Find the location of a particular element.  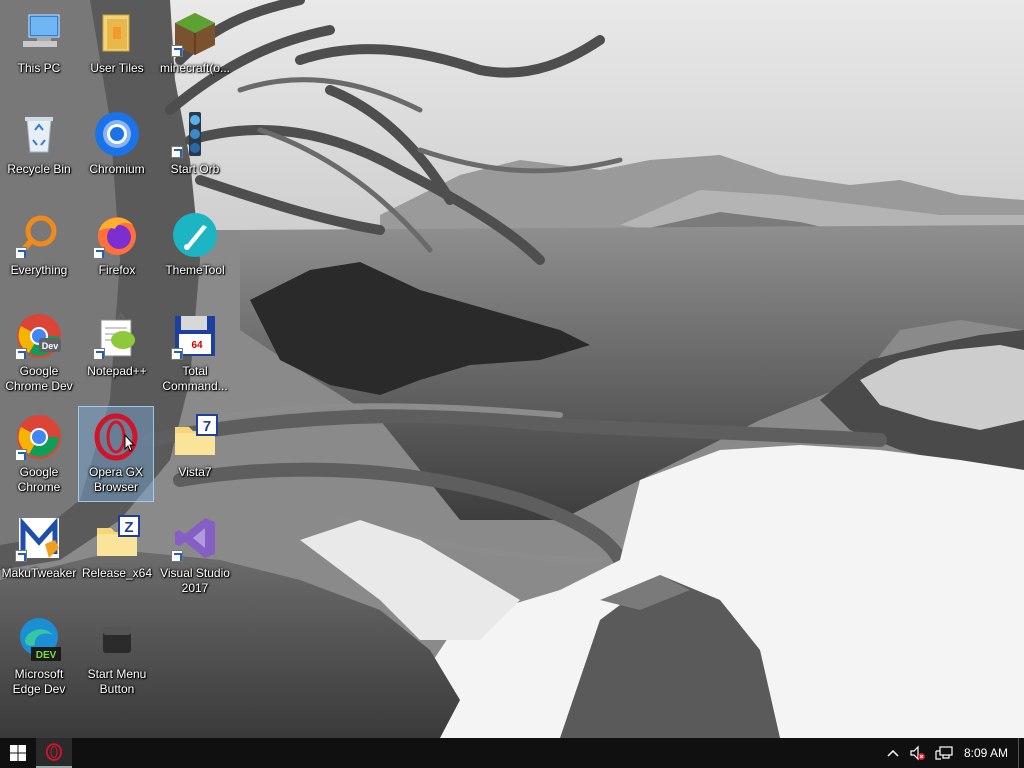

desktop-icon-label: Notepad++ is located at coordinates (117, 371).